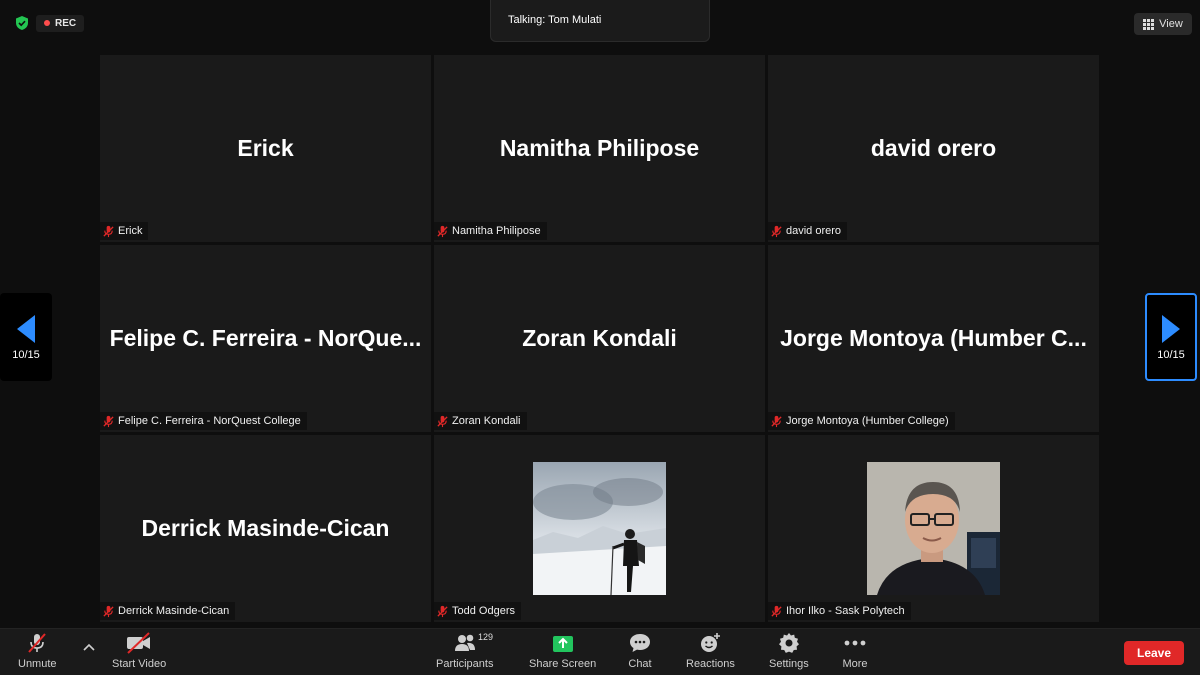  Describe the element at coordinates (814, 231) in the screenshot. I see `participant-tag-label: david orero` at that location.